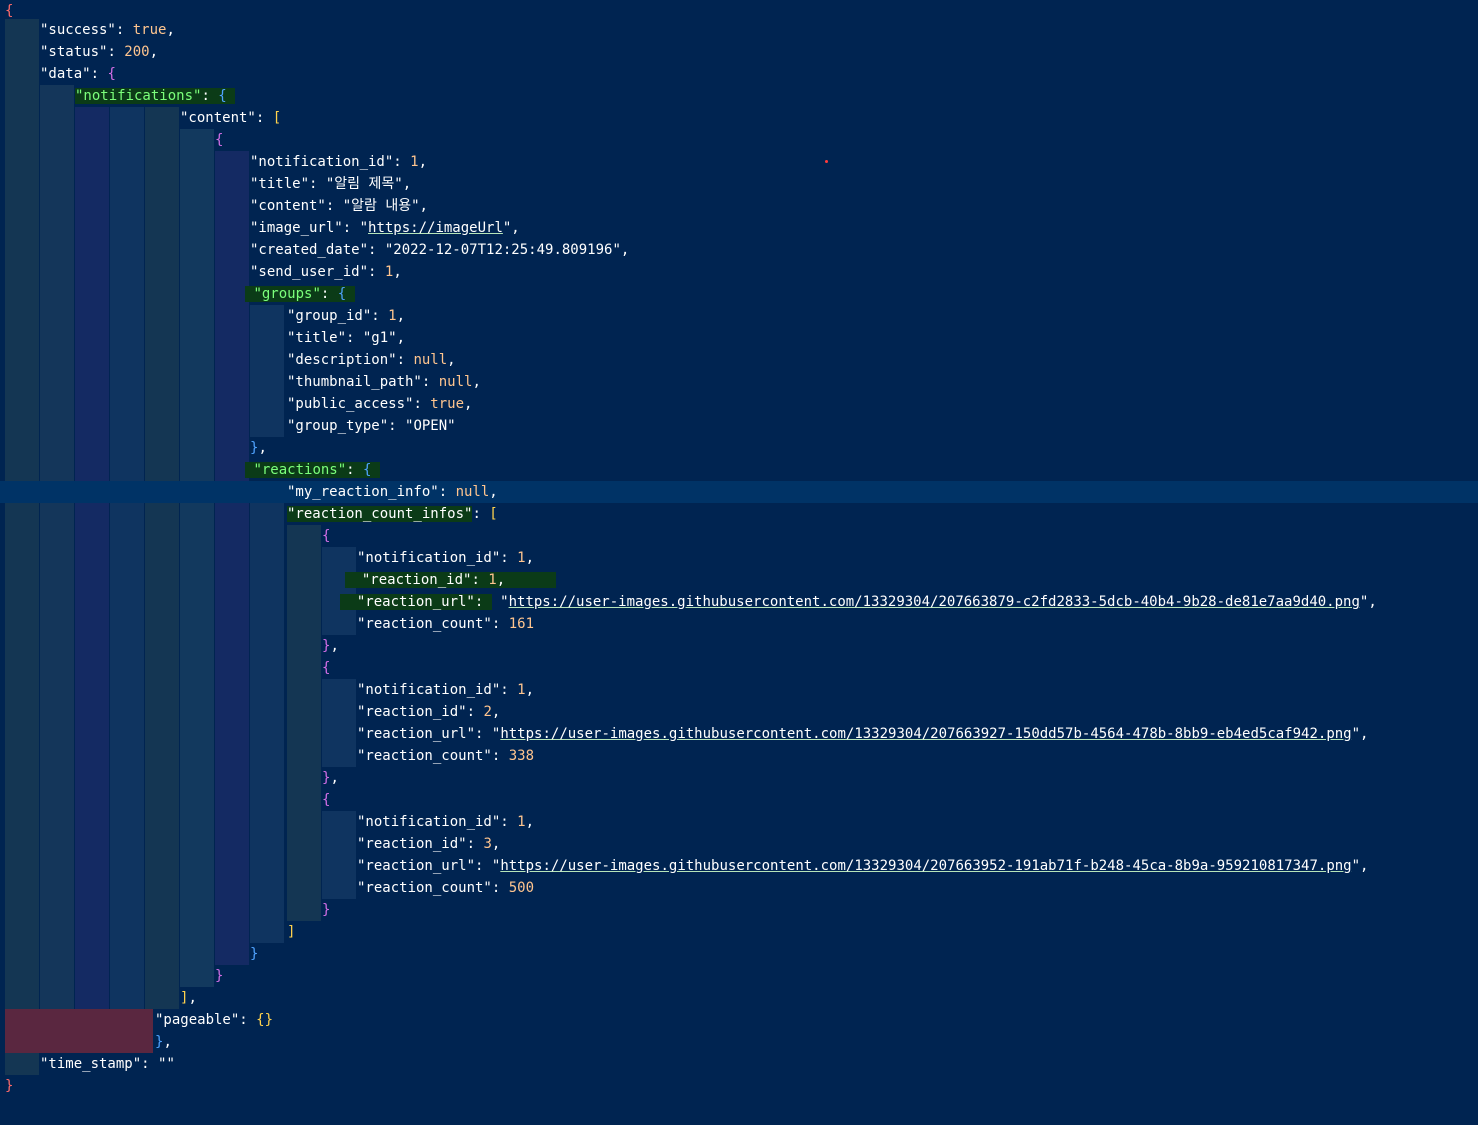  I want to click on code-line: "send_user_id": 1,, so click(864, 272).